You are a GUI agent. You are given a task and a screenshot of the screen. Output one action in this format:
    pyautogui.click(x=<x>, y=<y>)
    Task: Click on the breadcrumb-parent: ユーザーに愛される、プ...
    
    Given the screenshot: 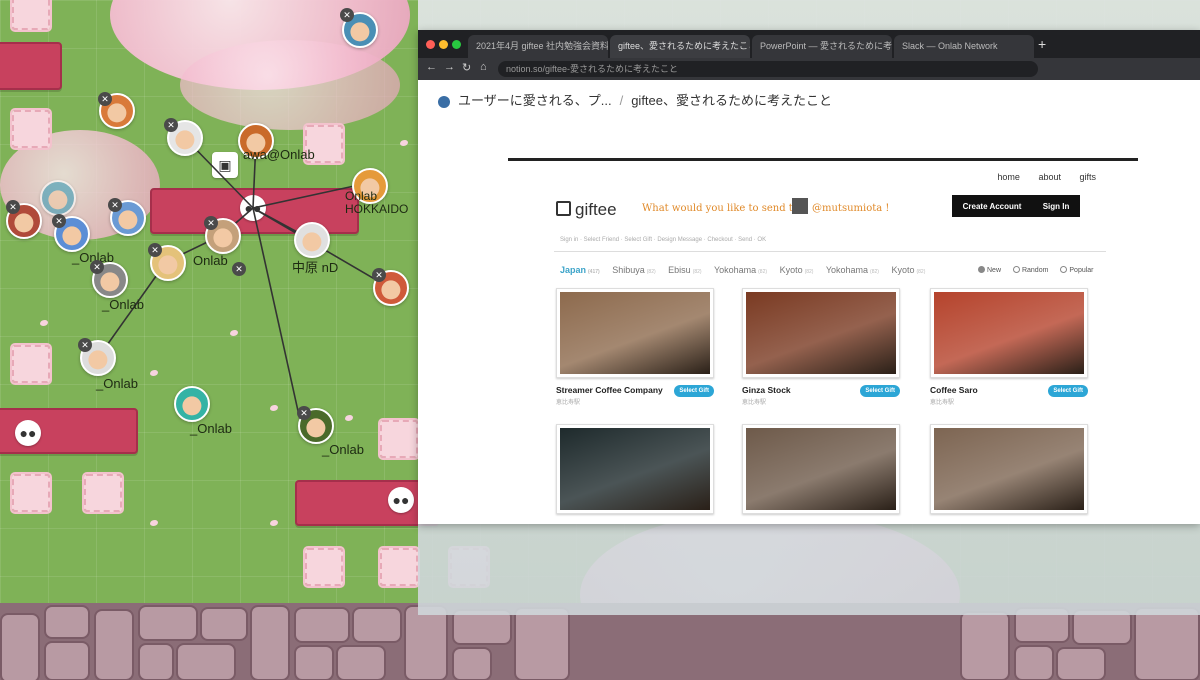 What is the action you would take?
    pyautogui.click(x=535, y=100)
    